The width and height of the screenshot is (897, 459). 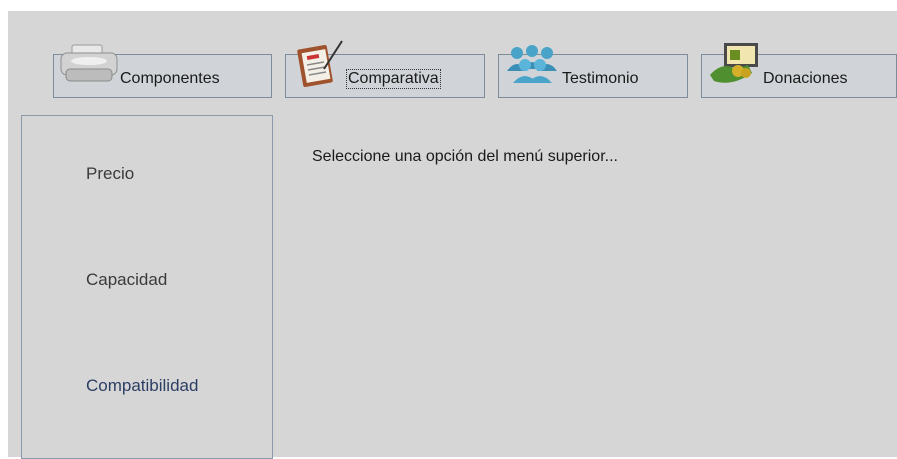 What do you see at coordinates (126, 280) in the screenshot?
I see `sidebar-item-capacidad: Capacidad` at bounding box center [126, 280].